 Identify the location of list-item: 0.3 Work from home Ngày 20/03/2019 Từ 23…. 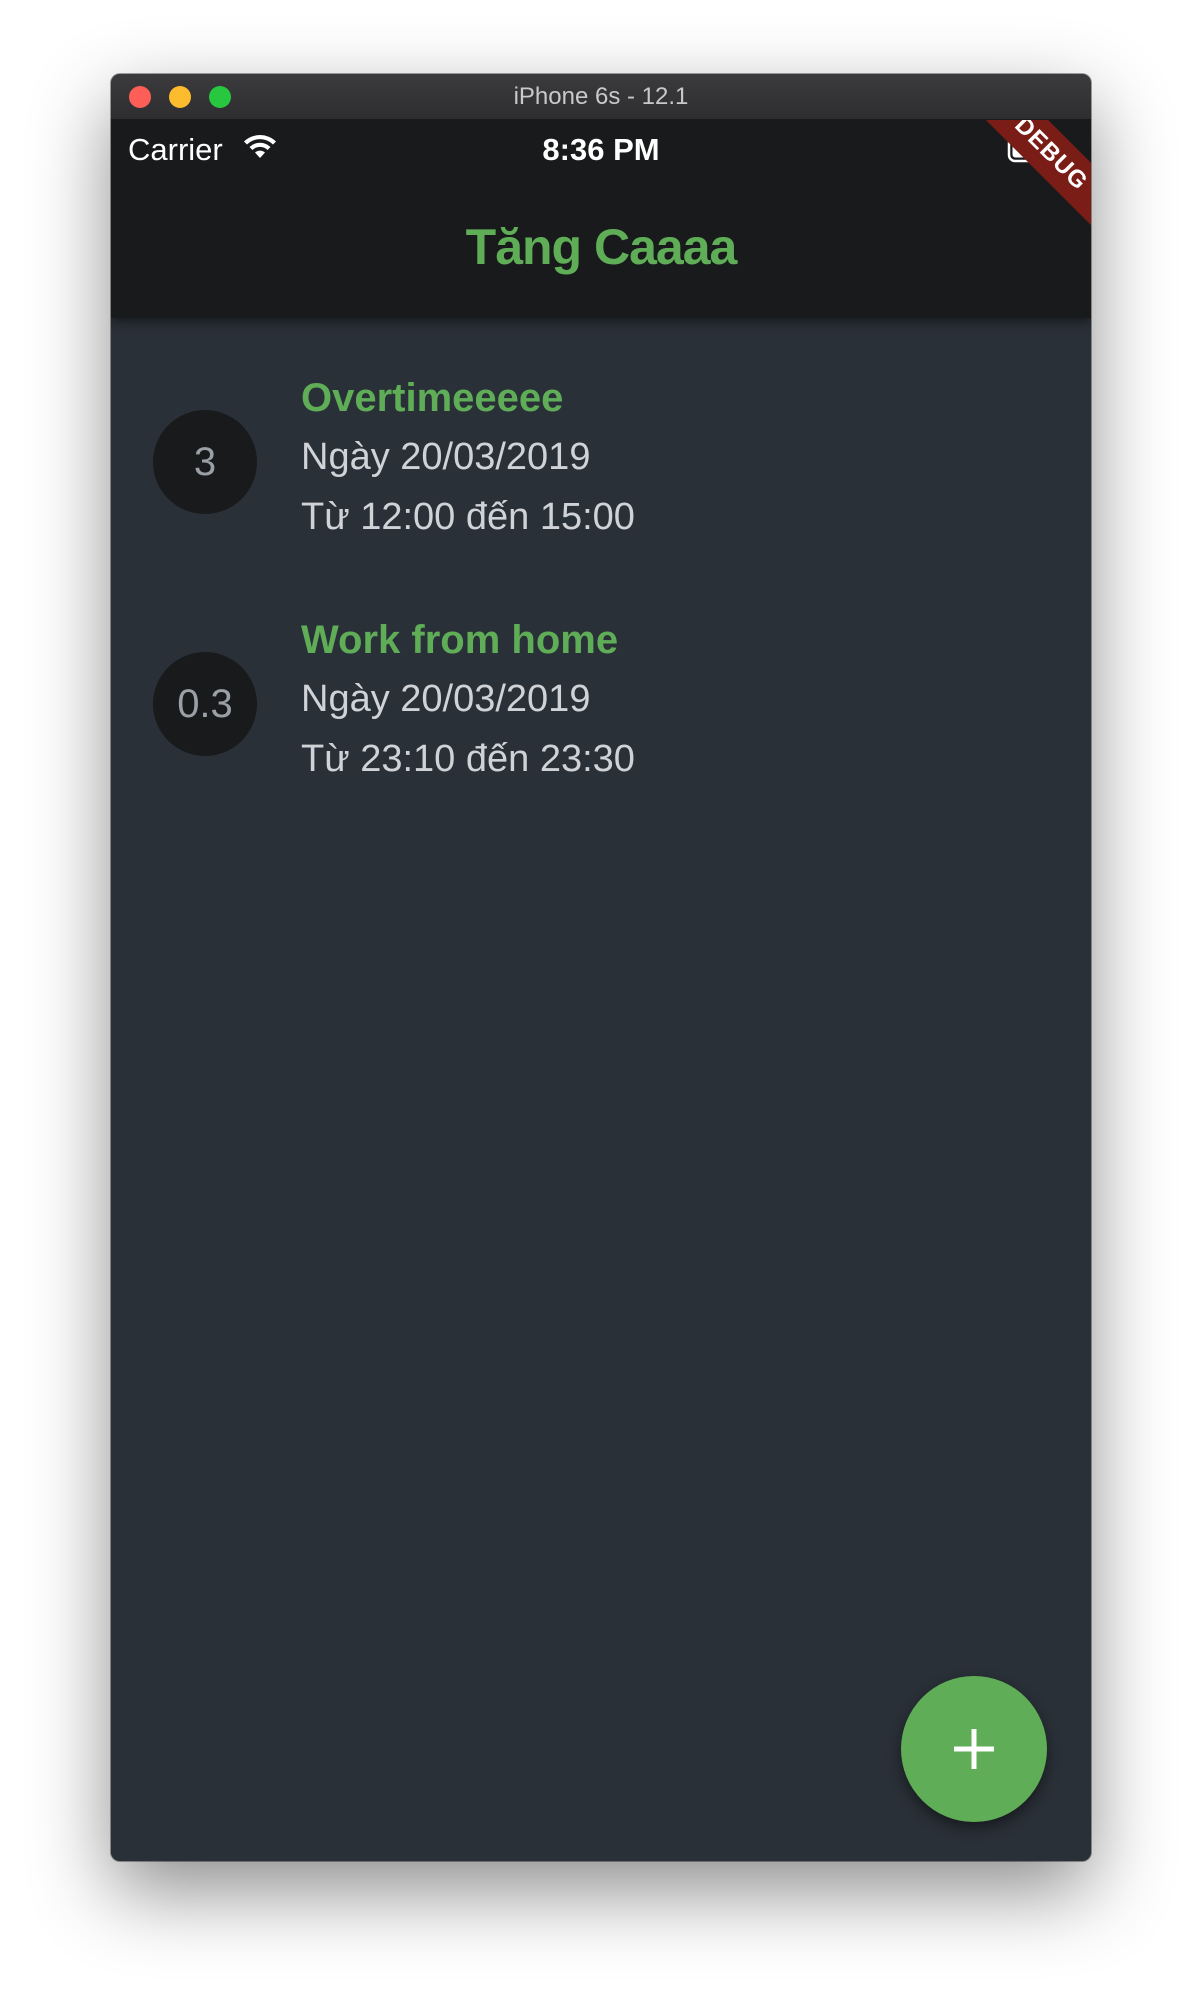
(601, 670).